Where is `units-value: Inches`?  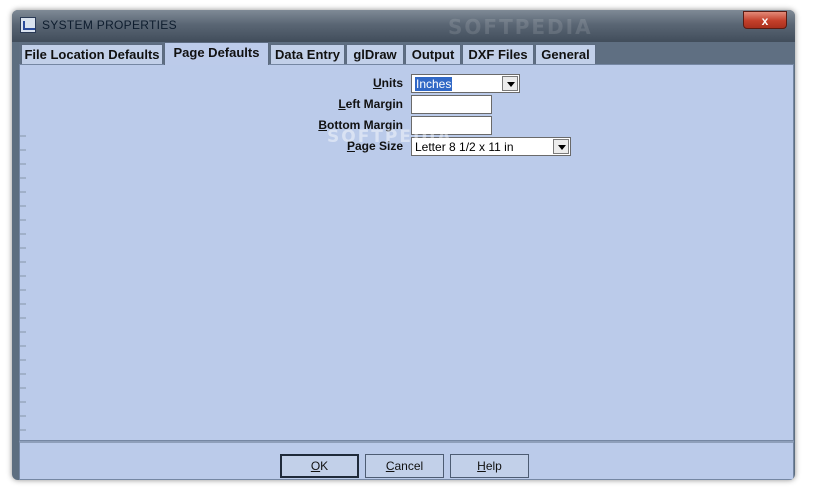
units-value: Inches is located at coordinates (434, 84).